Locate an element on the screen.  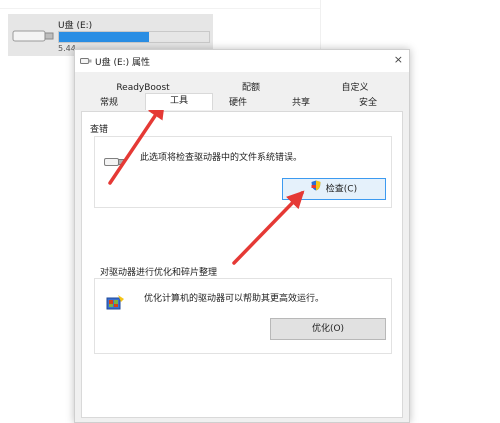
drive-usage-bar is located at coordinates (134, 37).